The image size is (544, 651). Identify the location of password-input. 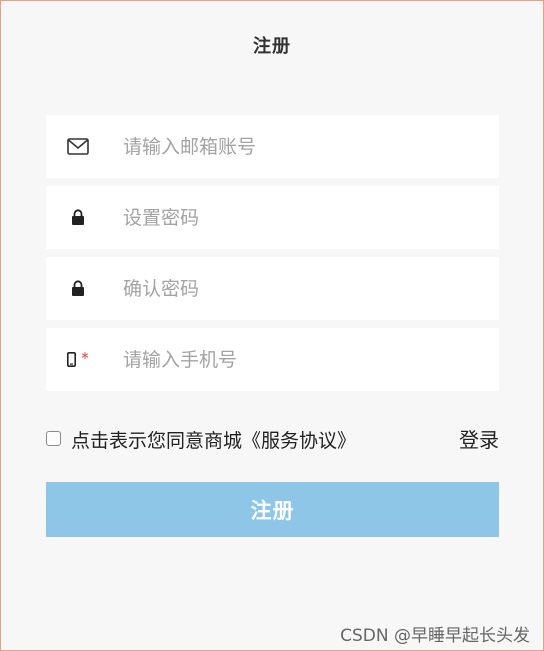
(303, 217).